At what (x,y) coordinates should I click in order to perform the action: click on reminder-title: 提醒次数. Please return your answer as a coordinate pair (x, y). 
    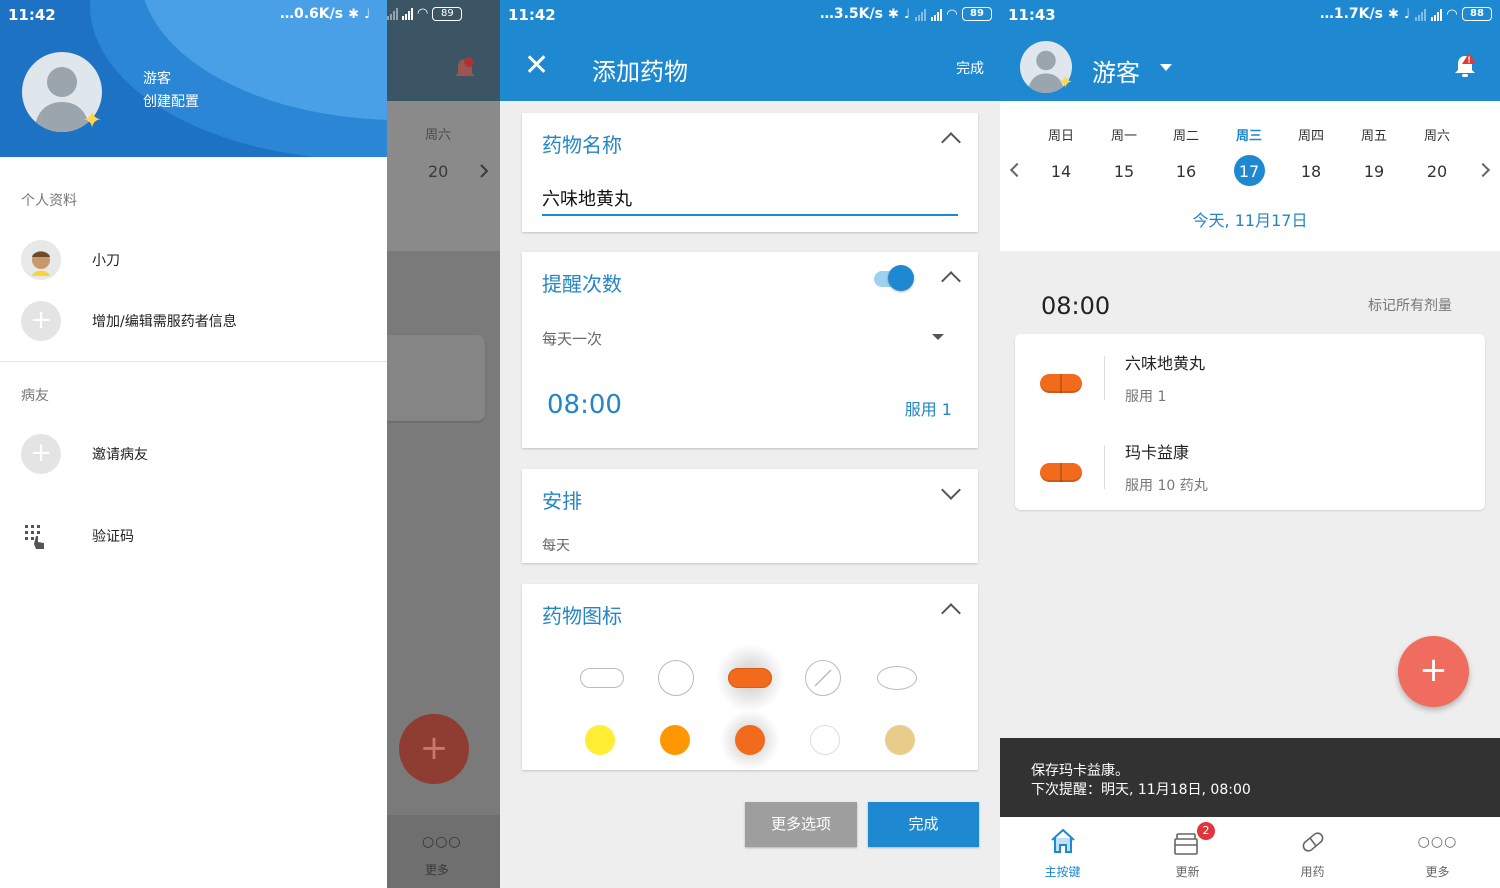
    Looking at the image, I should click on (582, 284).